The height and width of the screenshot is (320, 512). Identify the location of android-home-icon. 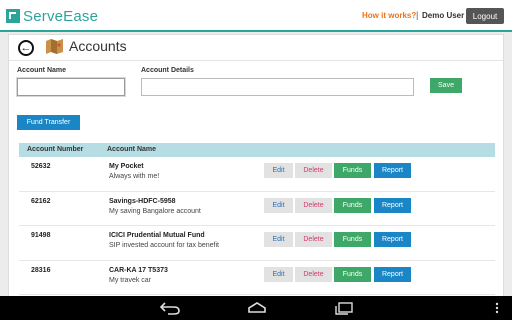
(257, 308).